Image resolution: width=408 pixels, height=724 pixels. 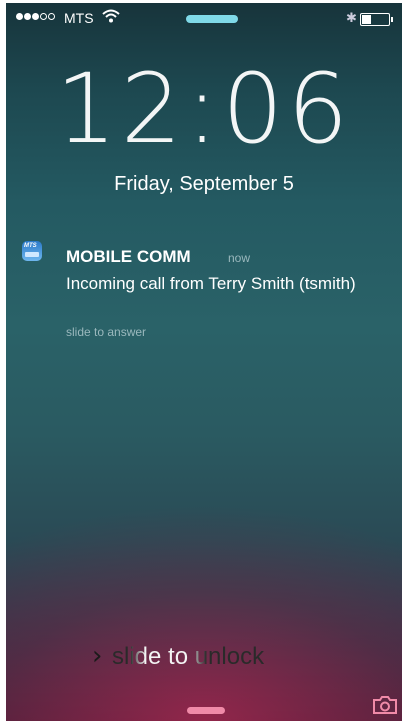 What do you see at coordinates (376, 19) in the screenshot?
I see `battery-icon` at bounding box center [376, 19].